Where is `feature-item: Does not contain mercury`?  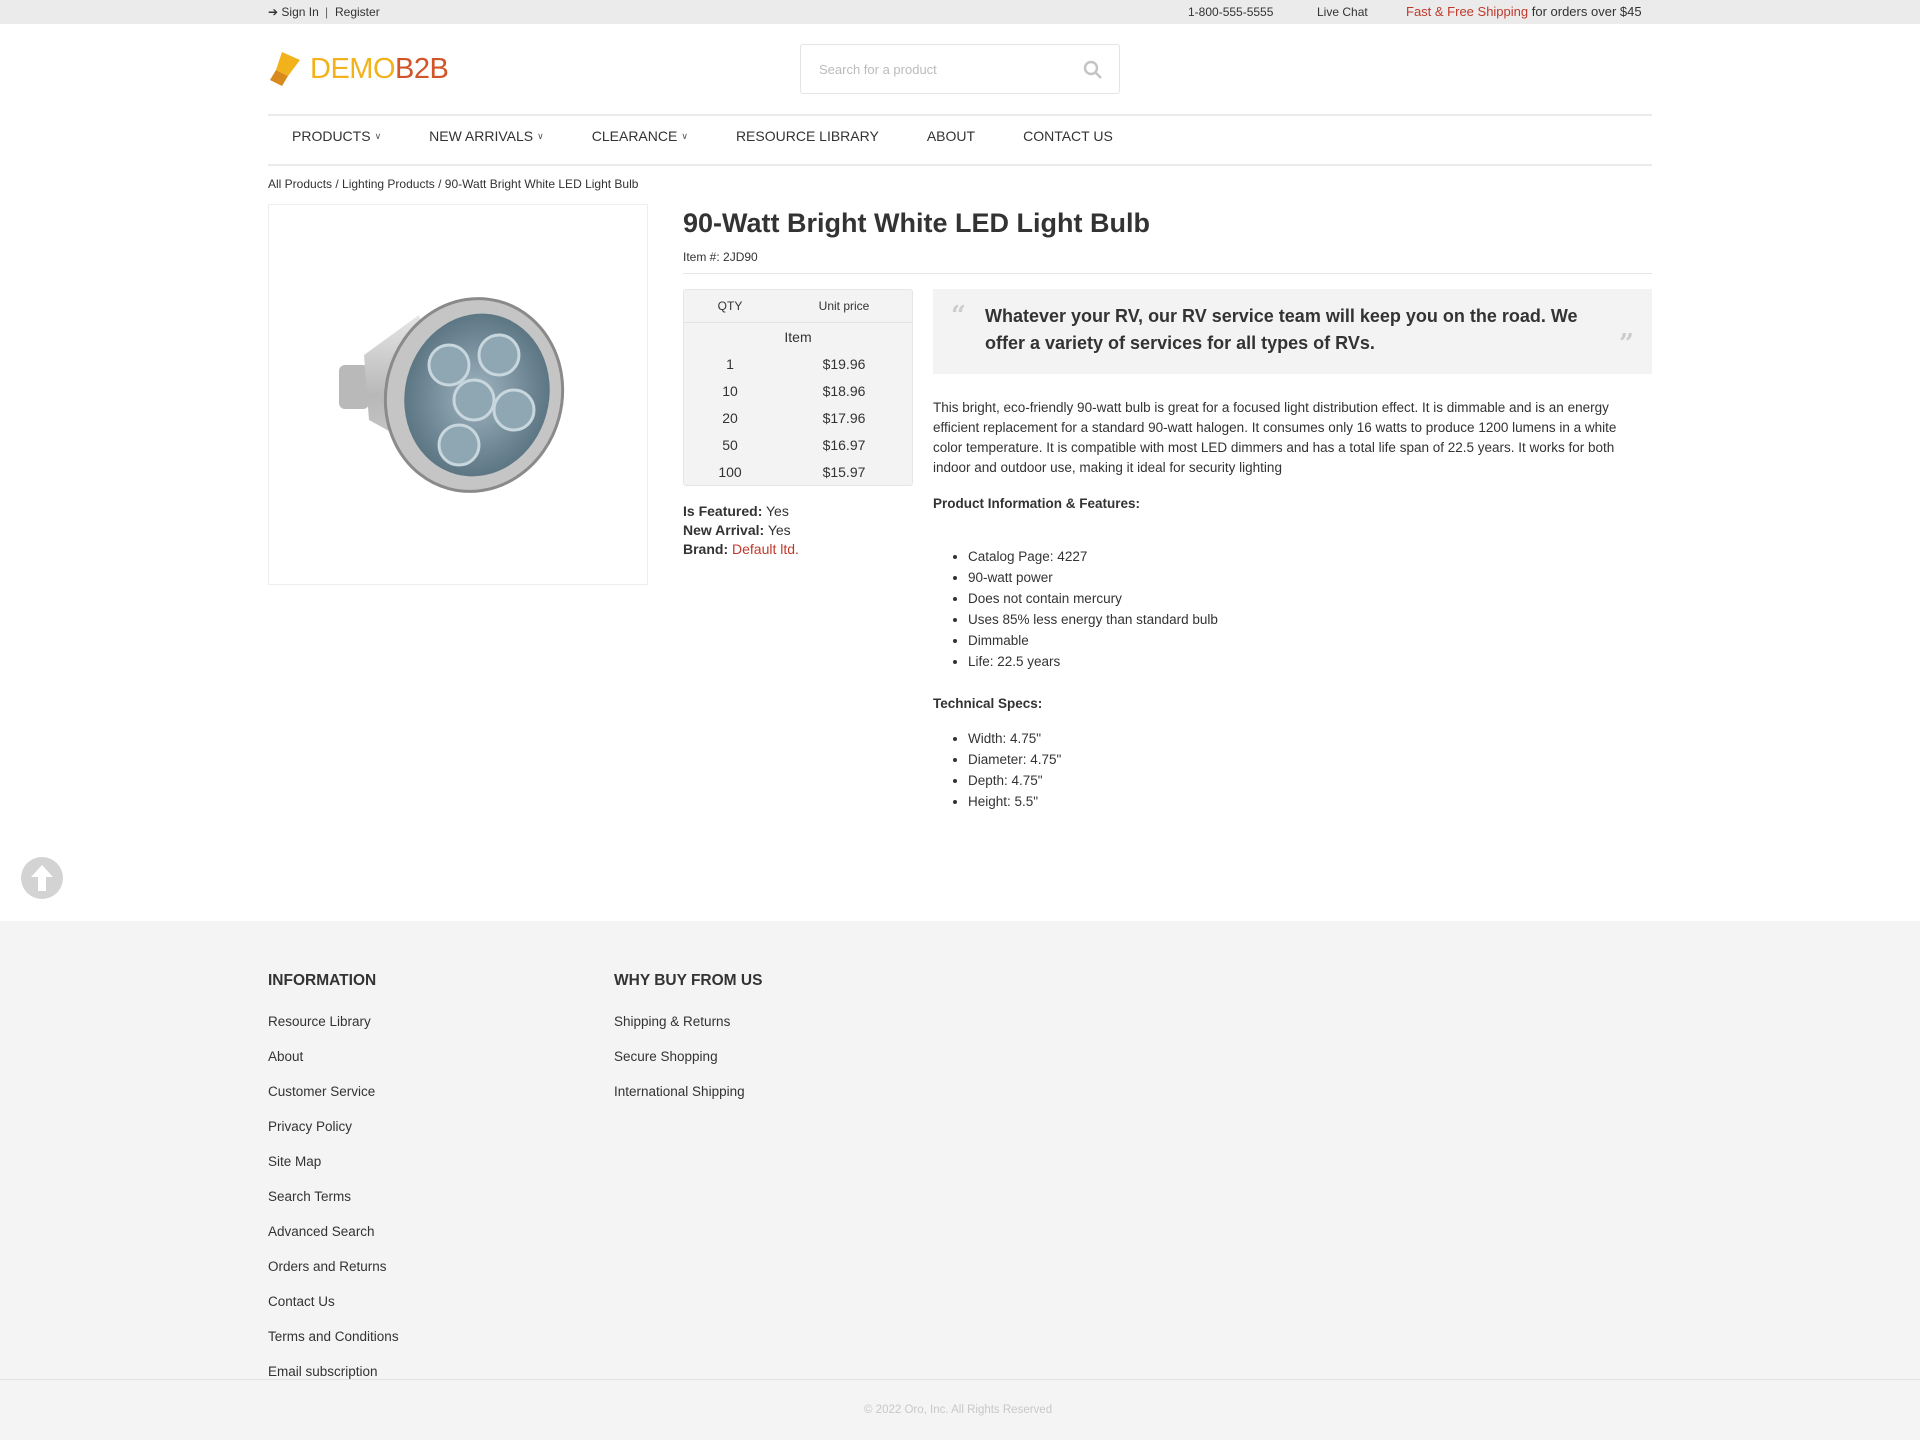
feature-item: Does not contain mercury is located at coordinates (1305, 598).